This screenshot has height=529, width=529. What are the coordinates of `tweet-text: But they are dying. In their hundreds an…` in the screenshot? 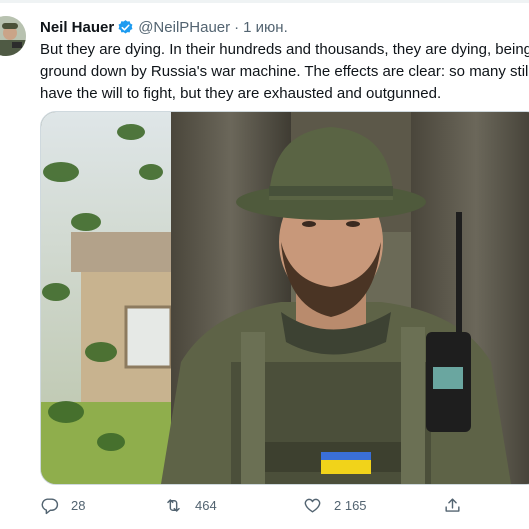 It's located at (284, 71).